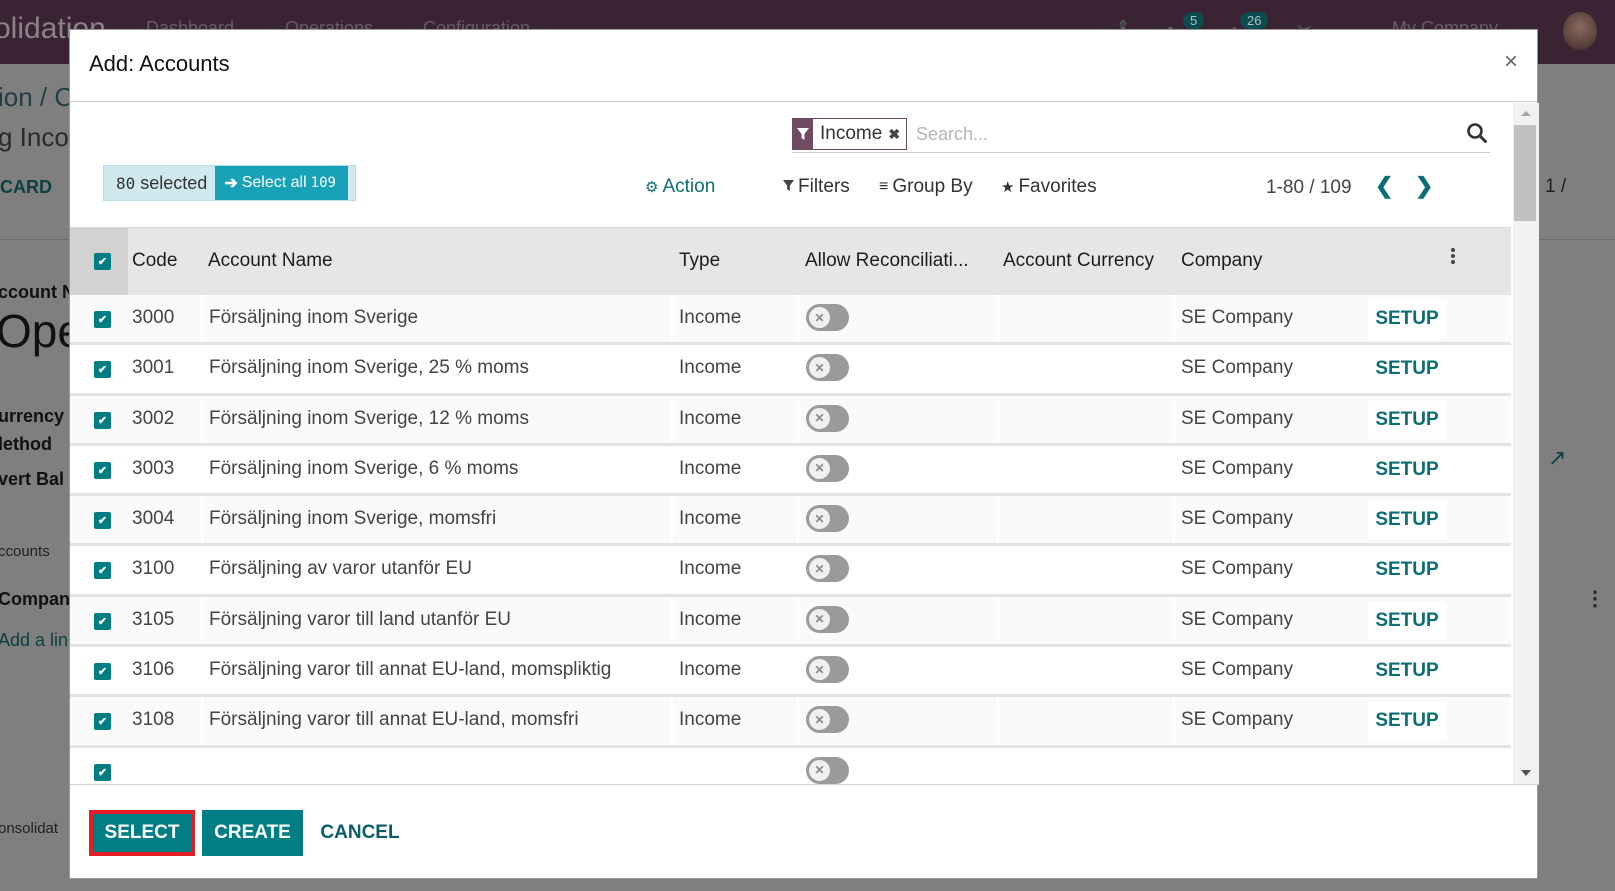 The width and height of the screenshot is (1615, 891). What do you see at coordinates (1049, 187) in the screenshot?
I see `favorites-button: ★ Favorites` at bounding box center [1049, 187].